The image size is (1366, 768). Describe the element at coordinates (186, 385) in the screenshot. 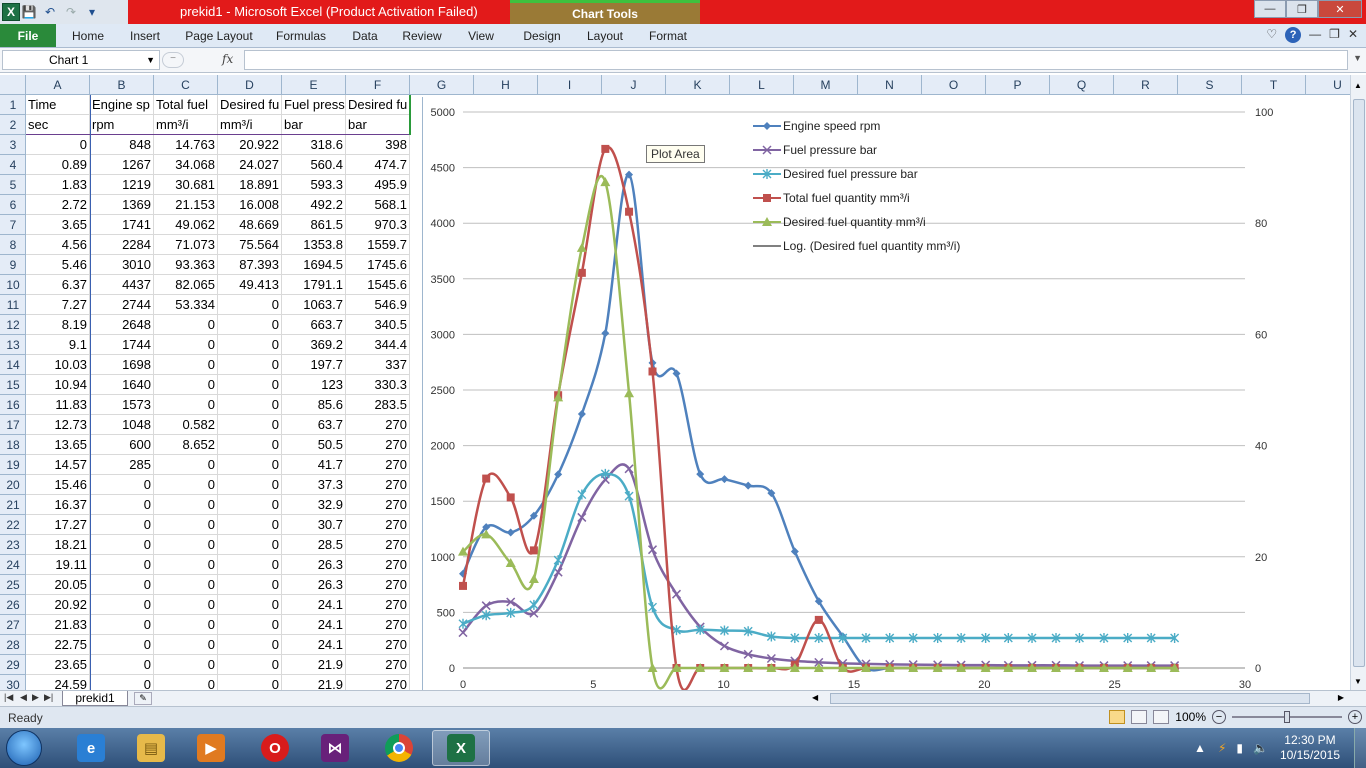

I see `cell-c15: 0` at that location.